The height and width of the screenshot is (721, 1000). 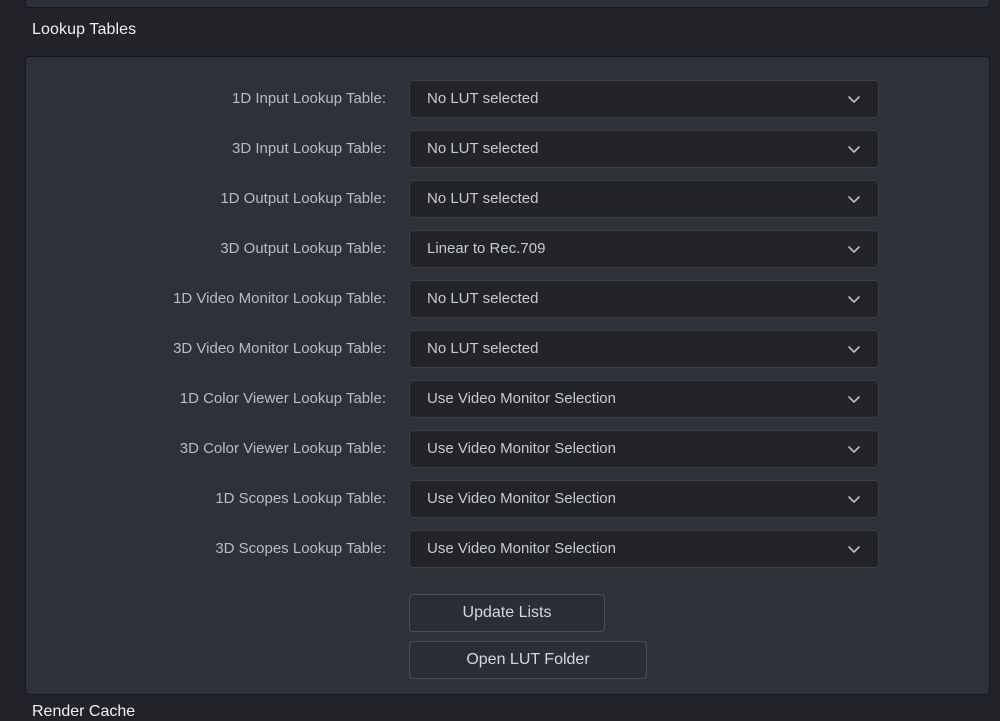 What do you see at coordinates (282, 448) in the screenshot?
I see `lookup-table-label: 3D Color Viewer Lookup Table:` at bounding box center [282, 448].